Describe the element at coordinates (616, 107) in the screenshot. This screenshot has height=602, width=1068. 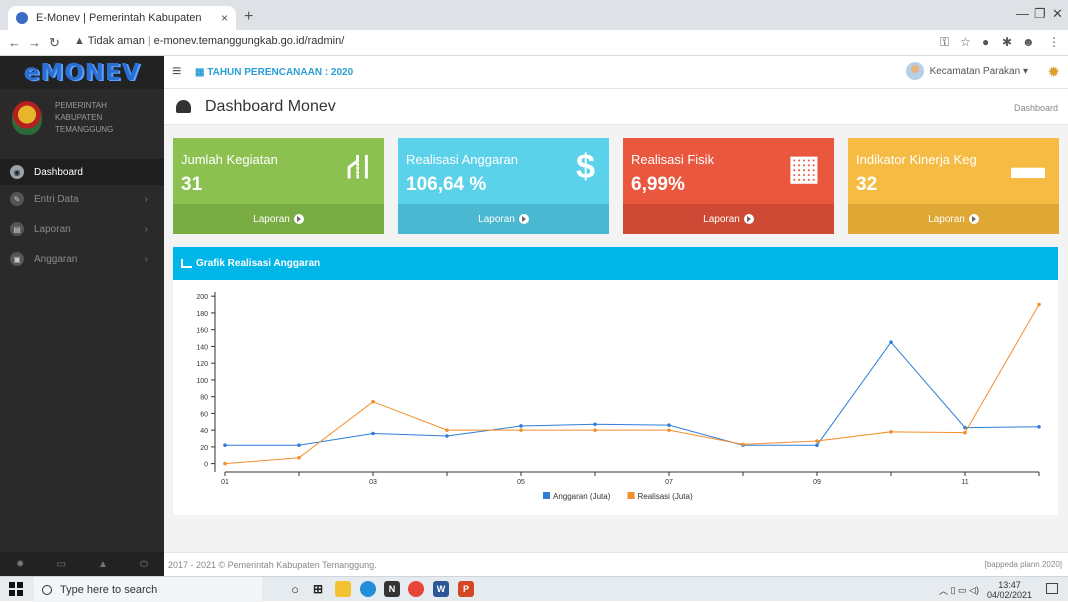
I see `page-header: Dashboard Monev Dashboard` at that location.